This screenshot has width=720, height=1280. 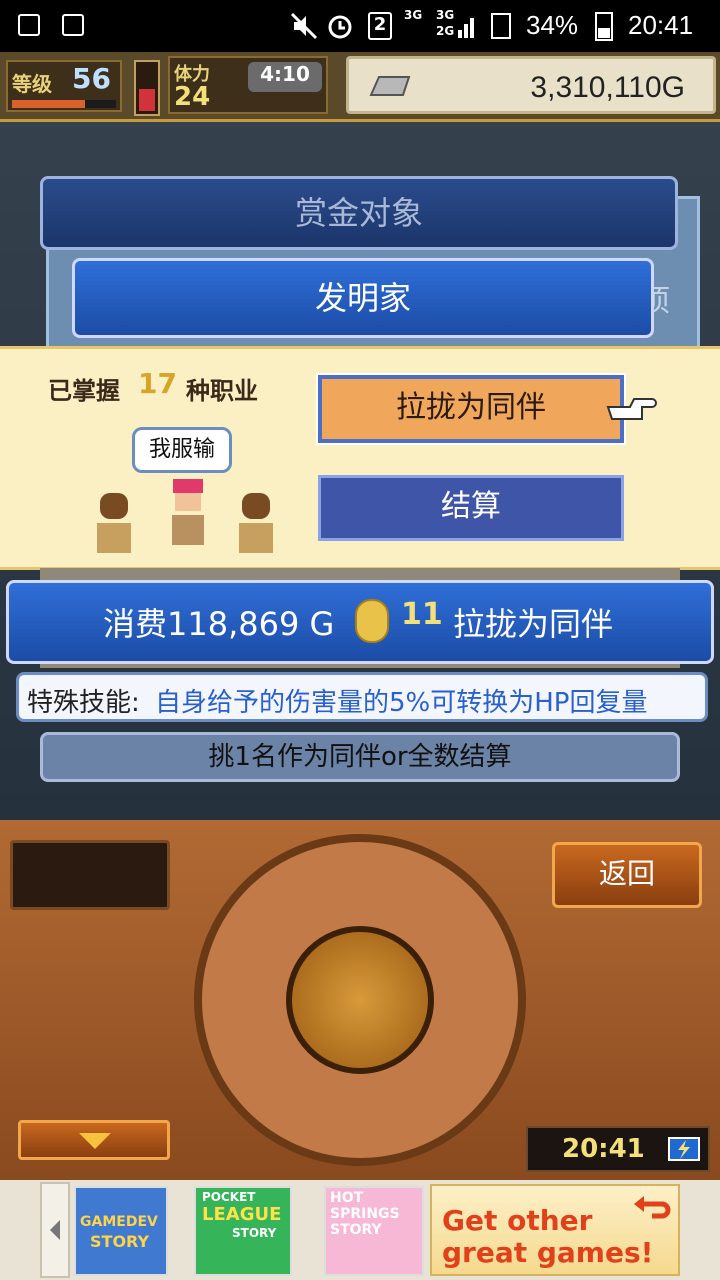 I want to click on character-left, so click(x=114, y=524).